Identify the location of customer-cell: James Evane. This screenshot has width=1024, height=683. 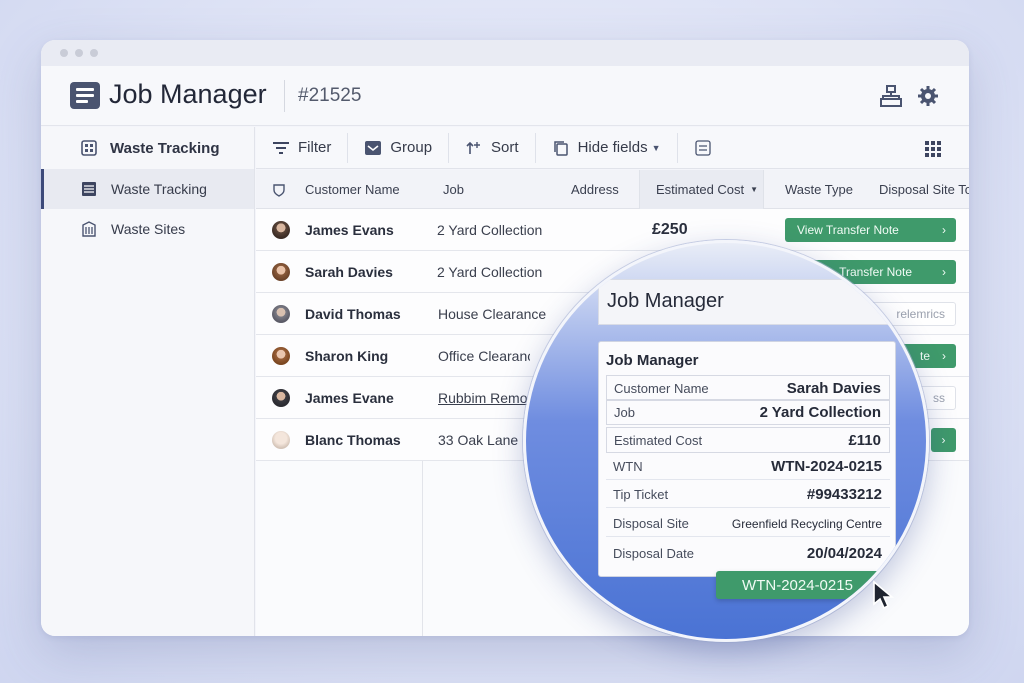
(333, 398).